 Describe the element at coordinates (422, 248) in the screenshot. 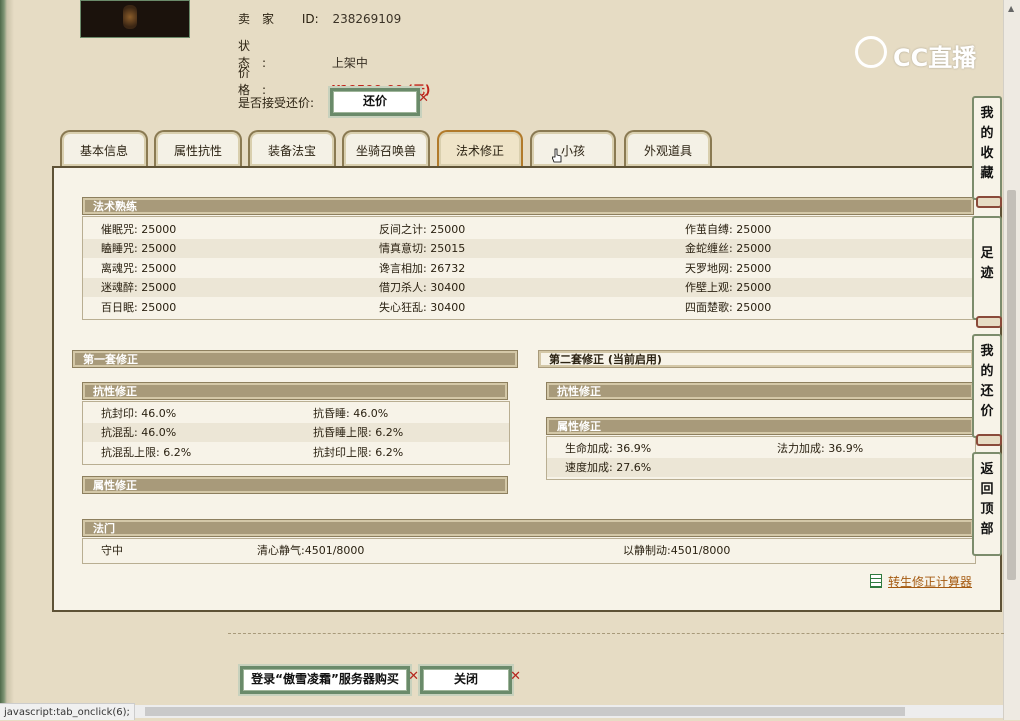

I see `table-cell: 情真意切: 25015` at that location.